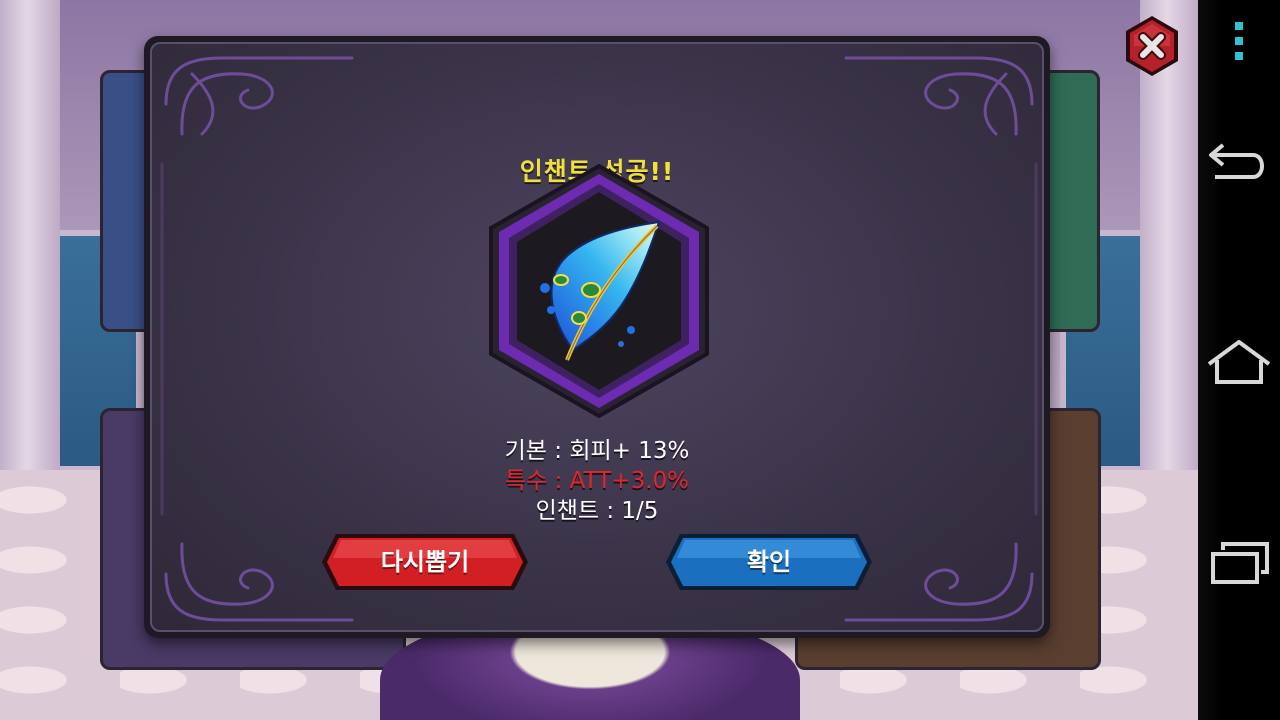  What do you see at coordinates (1236, 161) in the screenshot?
I see `back-icon` at bounding box center [1236, 161].